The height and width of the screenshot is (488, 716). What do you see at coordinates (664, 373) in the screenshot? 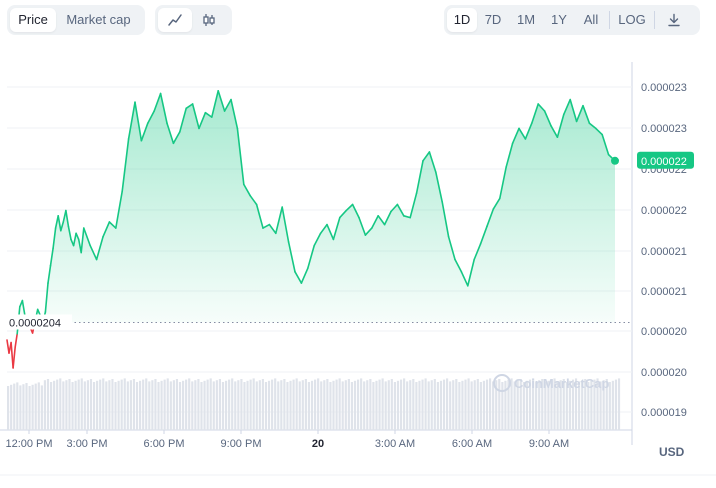
I see `y-tick-label: 0.000020` at bounding box center [664, 373].